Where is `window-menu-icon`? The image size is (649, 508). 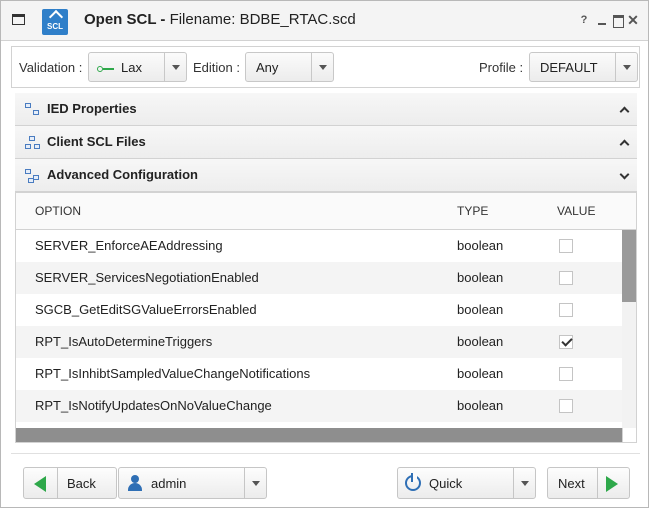
window-menu-icon is located at coordinates (18, 19).